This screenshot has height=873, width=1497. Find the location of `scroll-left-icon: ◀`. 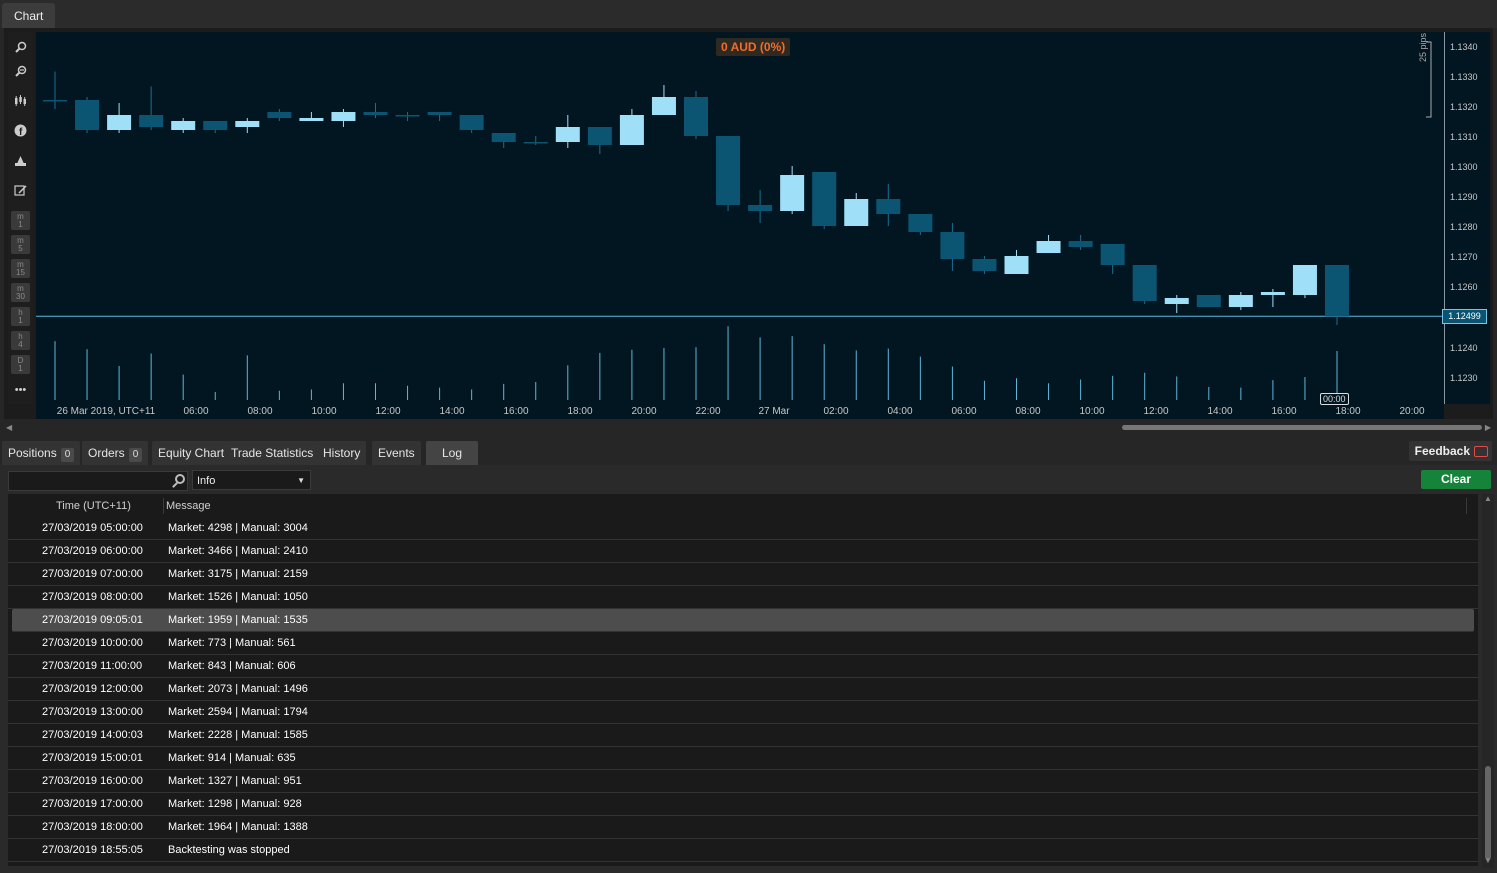

scroll-left-icon: ◀ is located at coordinates (9, 427).